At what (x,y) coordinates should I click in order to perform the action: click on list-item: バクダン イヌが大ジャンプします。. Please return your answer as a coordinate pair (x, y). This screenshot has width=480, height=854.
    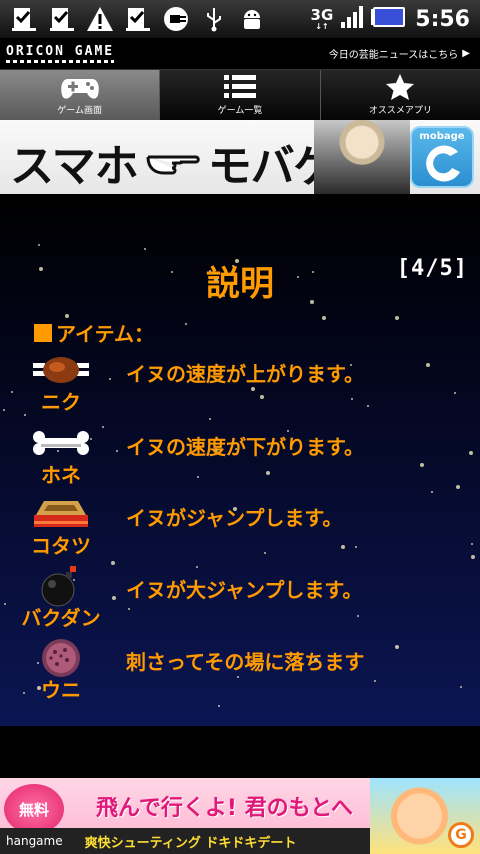
    Looking at the image, I should click on (240, 598).